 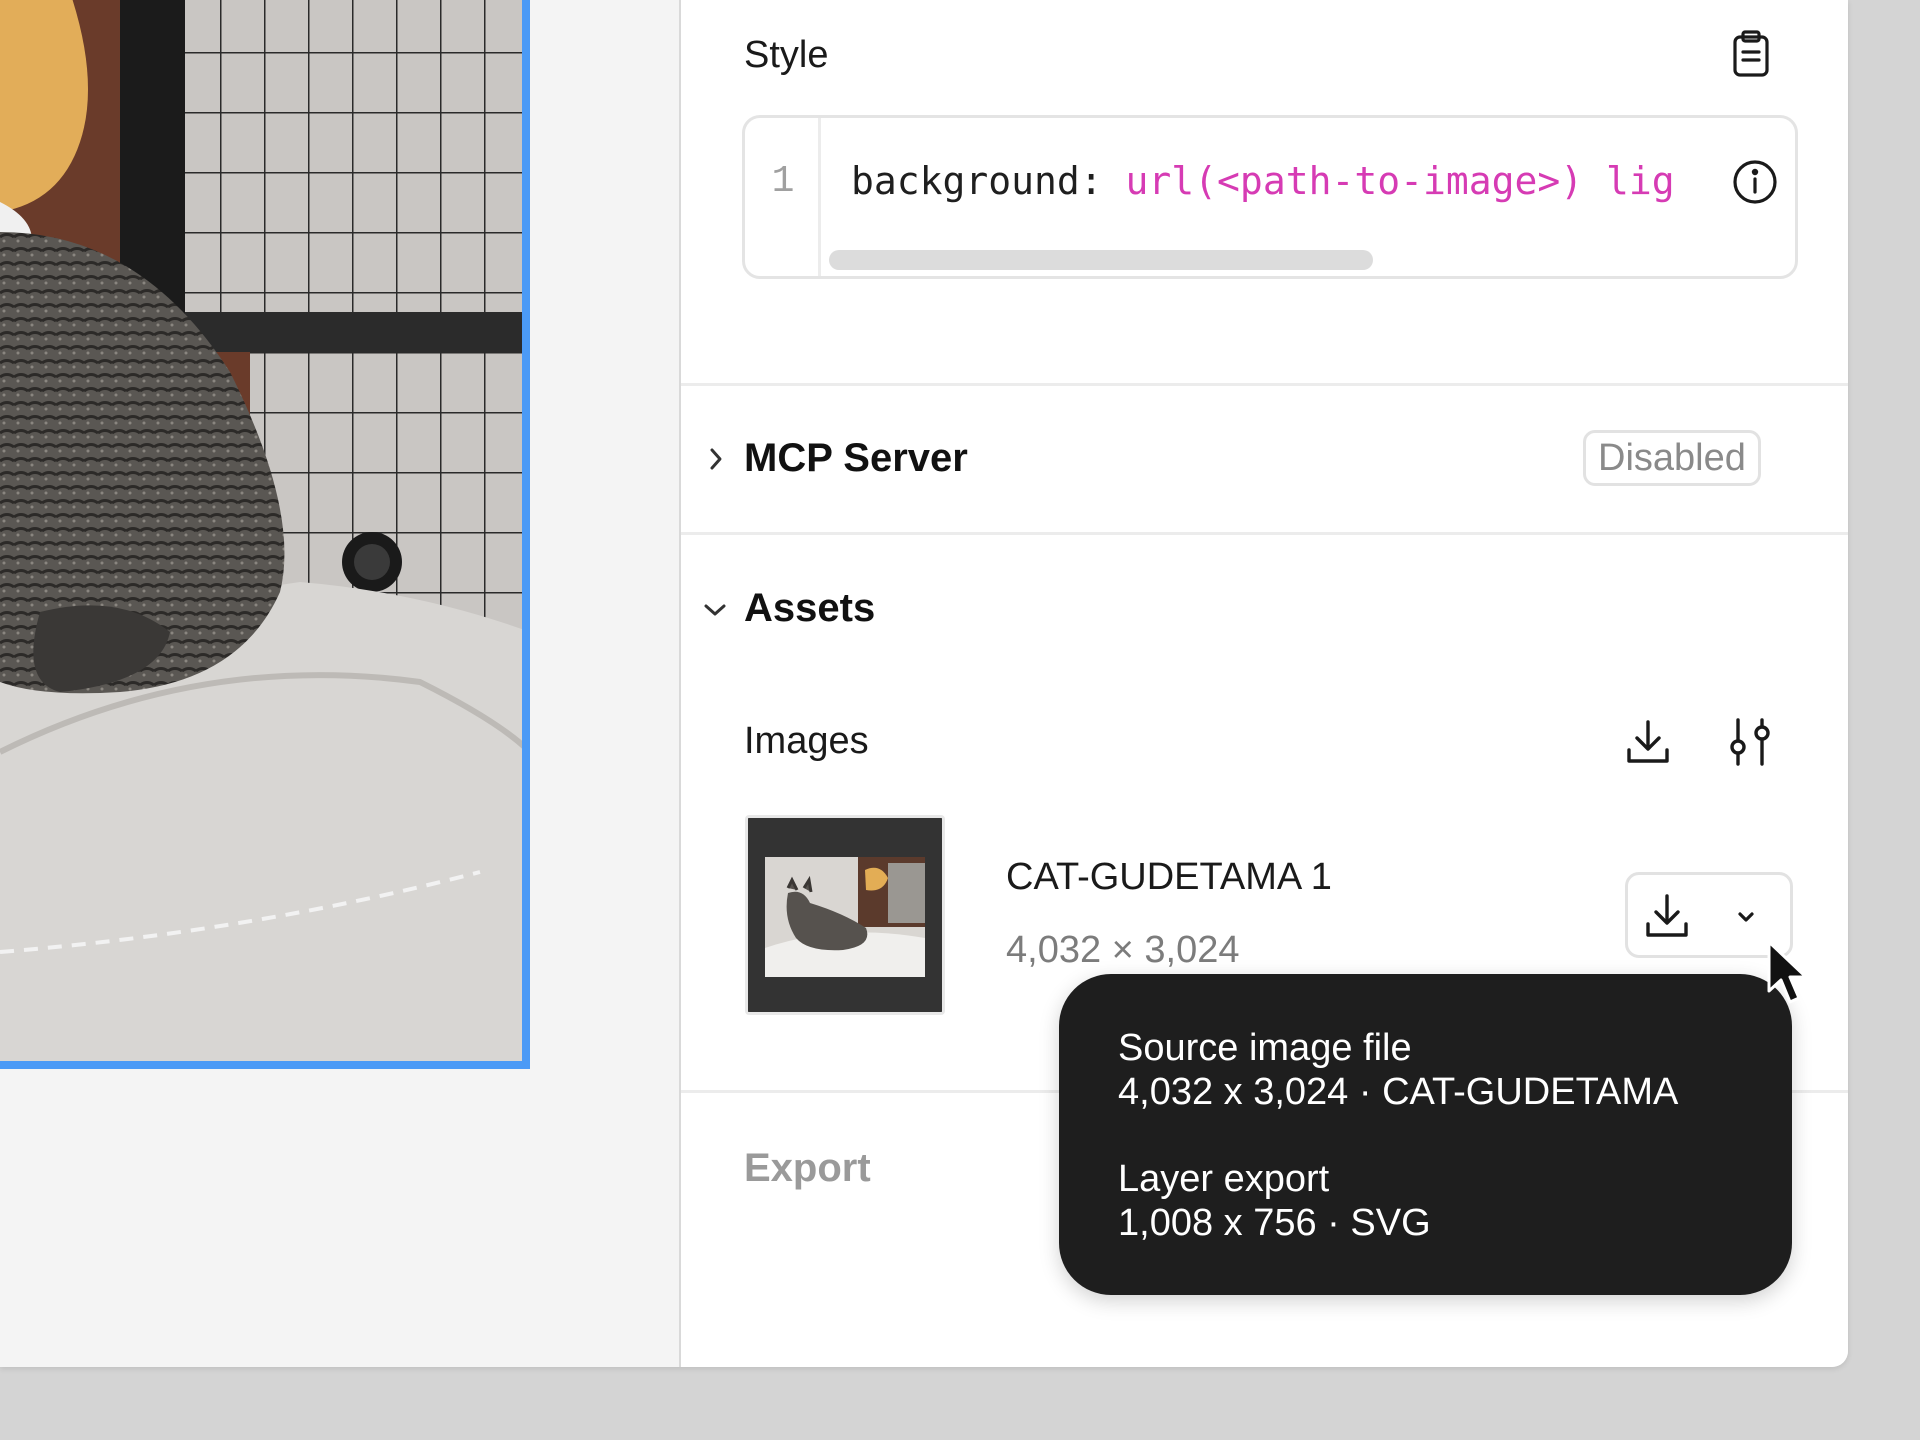 I want to click on sliders-icon, so click(x=1750, y=742).